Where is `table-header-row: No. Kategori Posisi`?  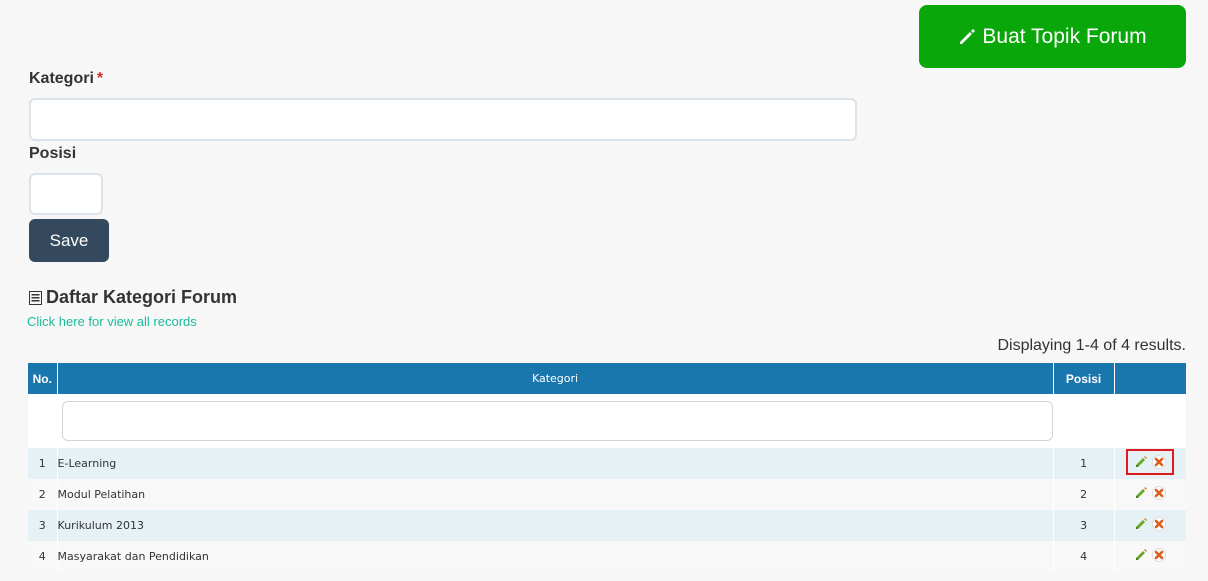
table-header-row: No. Kategori Posisi is located at coordinates (607, 378).